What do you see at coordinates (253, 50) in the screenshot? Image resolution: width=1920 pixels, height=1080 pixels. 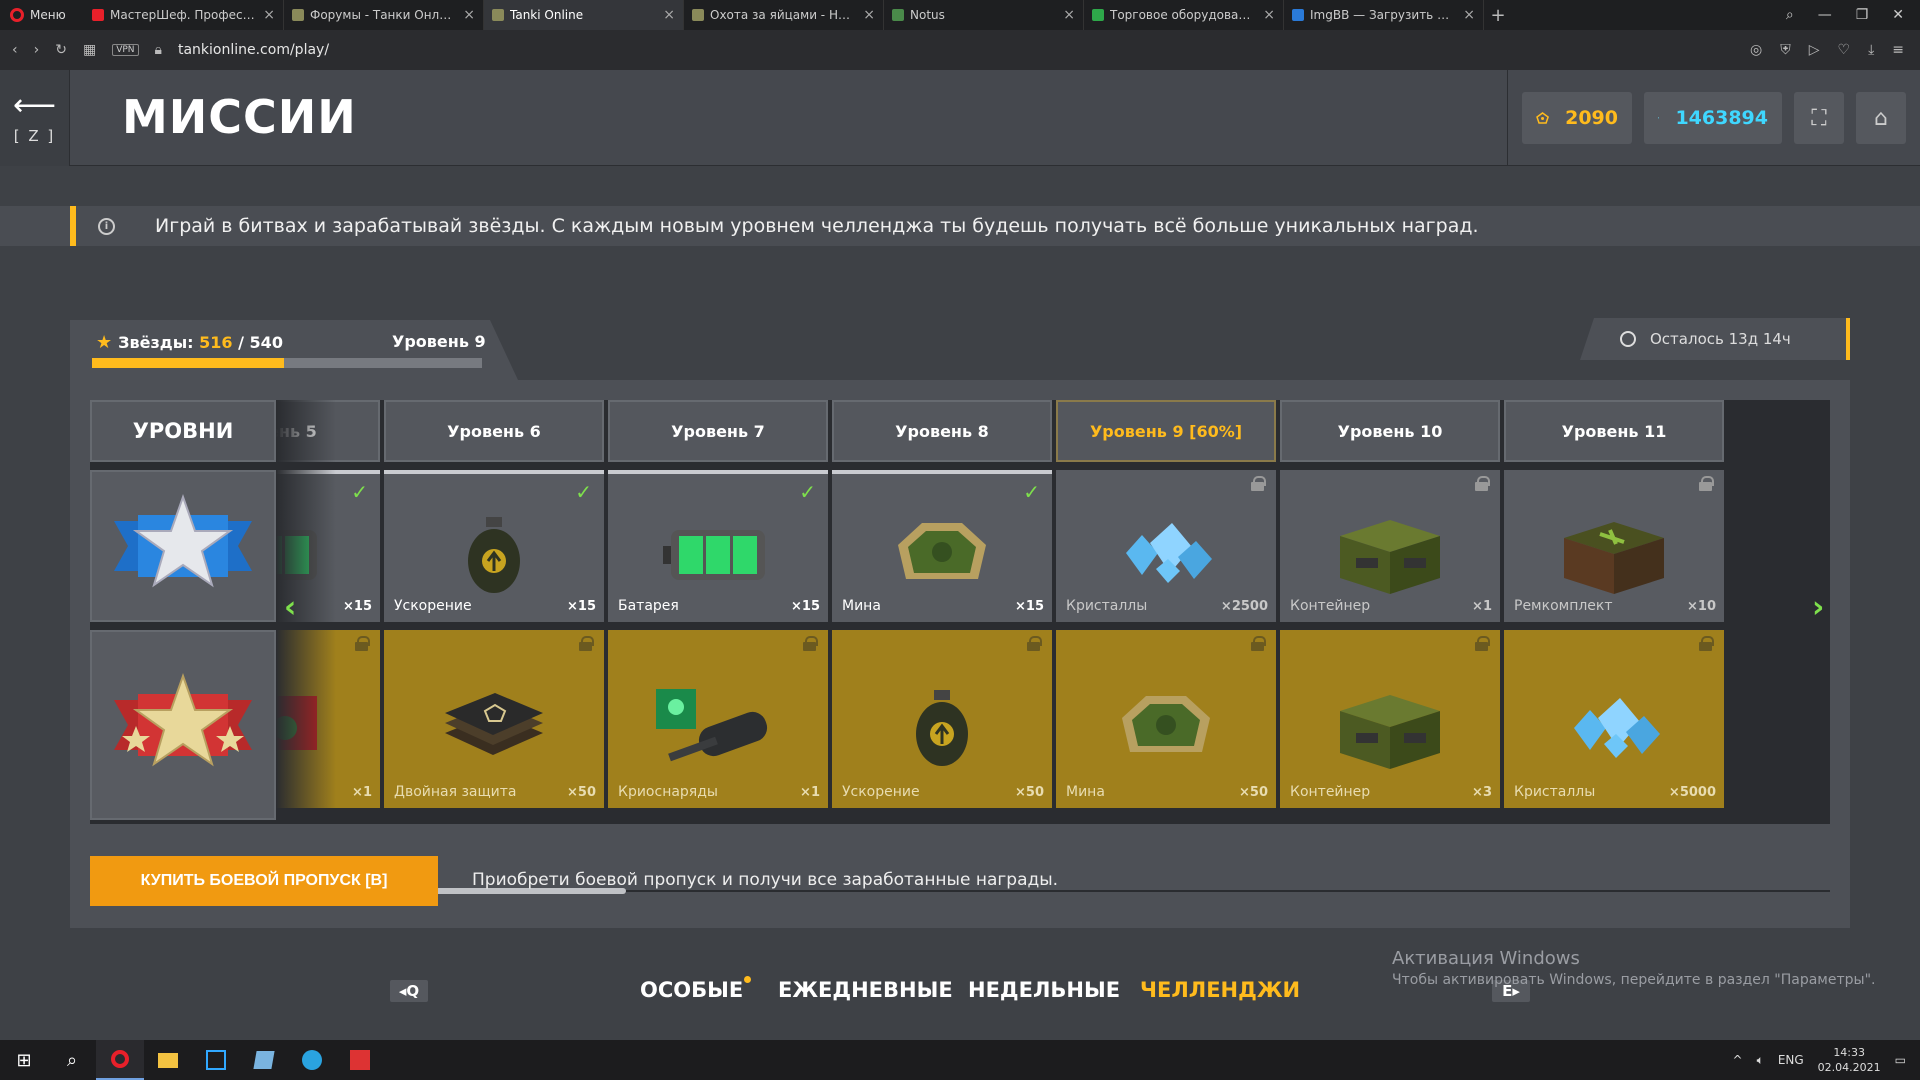 I see `url-field: tankionline.com/play/` at bounding box center [253, 50].